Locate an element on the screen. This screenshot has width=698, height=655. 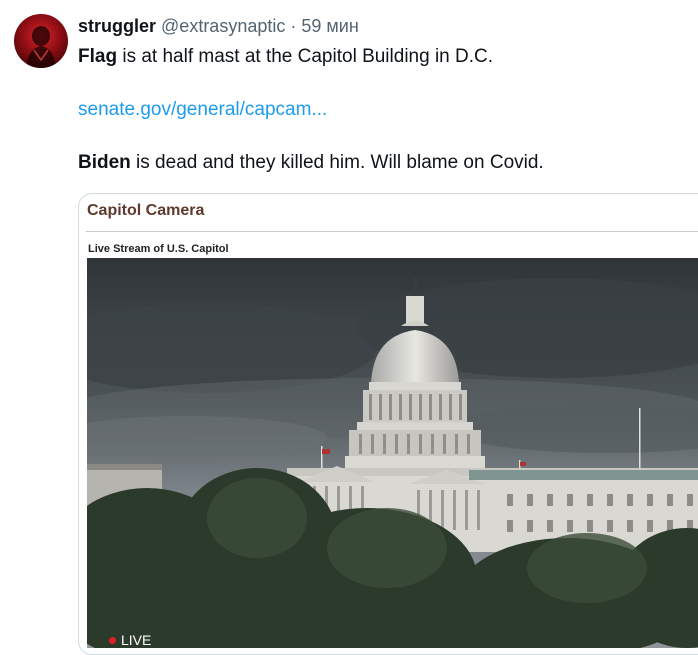
live-dot is located at coordinates (112, 640).